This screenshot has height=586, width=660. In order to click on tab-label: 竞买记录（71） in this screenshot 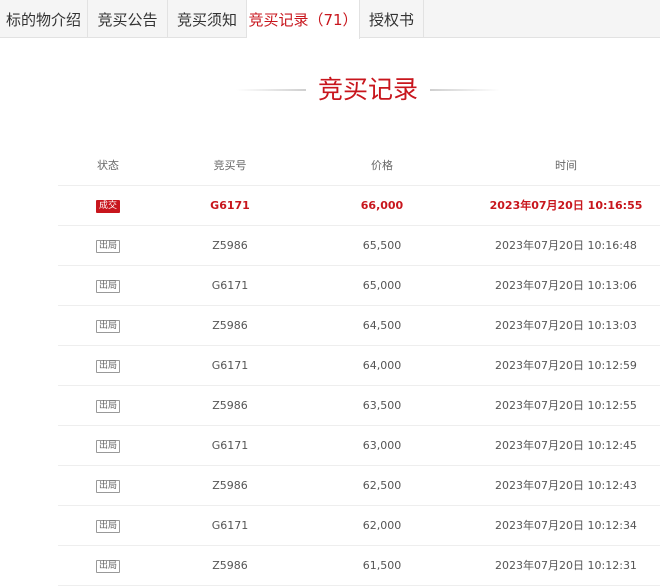, I will do `click(303, 20)`.